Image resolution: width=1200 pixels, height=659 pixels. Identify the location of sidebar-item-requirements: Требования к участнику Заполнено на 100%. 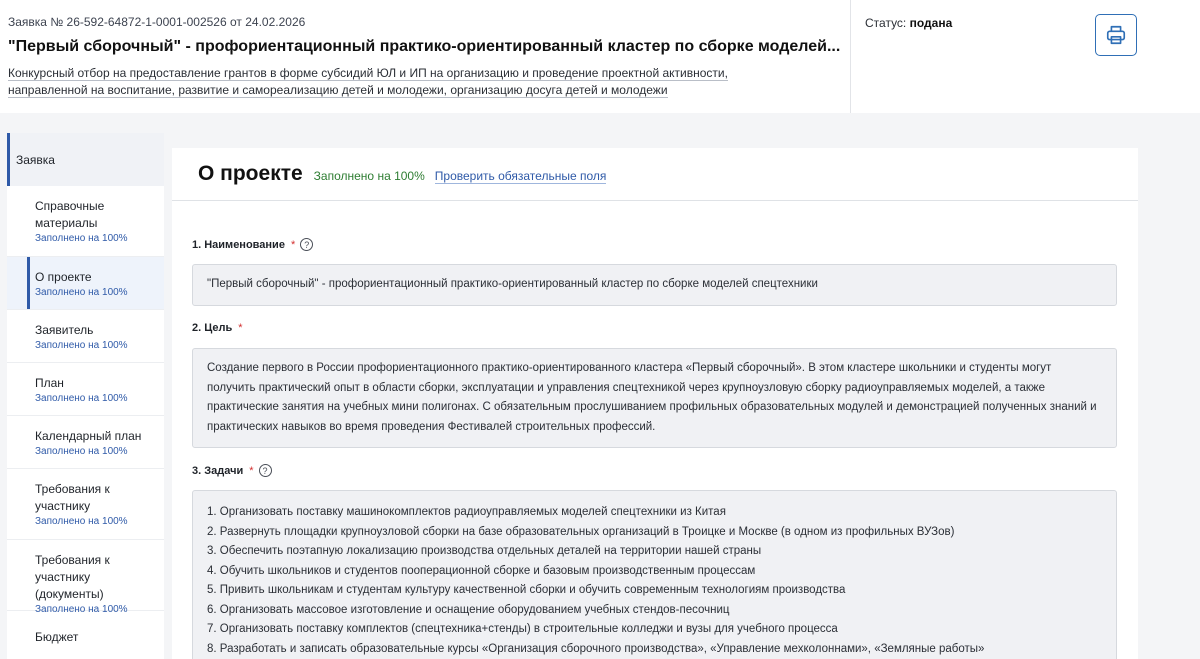
(85, 504).